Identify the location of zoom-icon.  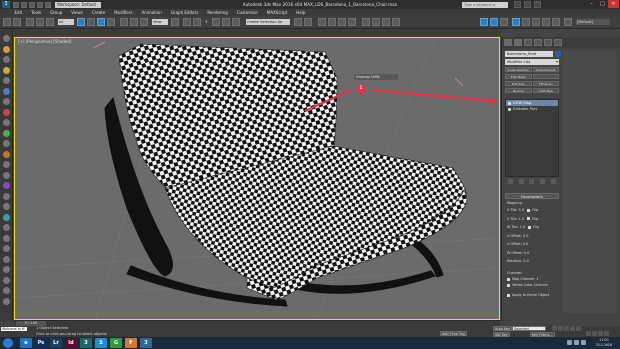
(588, 333).